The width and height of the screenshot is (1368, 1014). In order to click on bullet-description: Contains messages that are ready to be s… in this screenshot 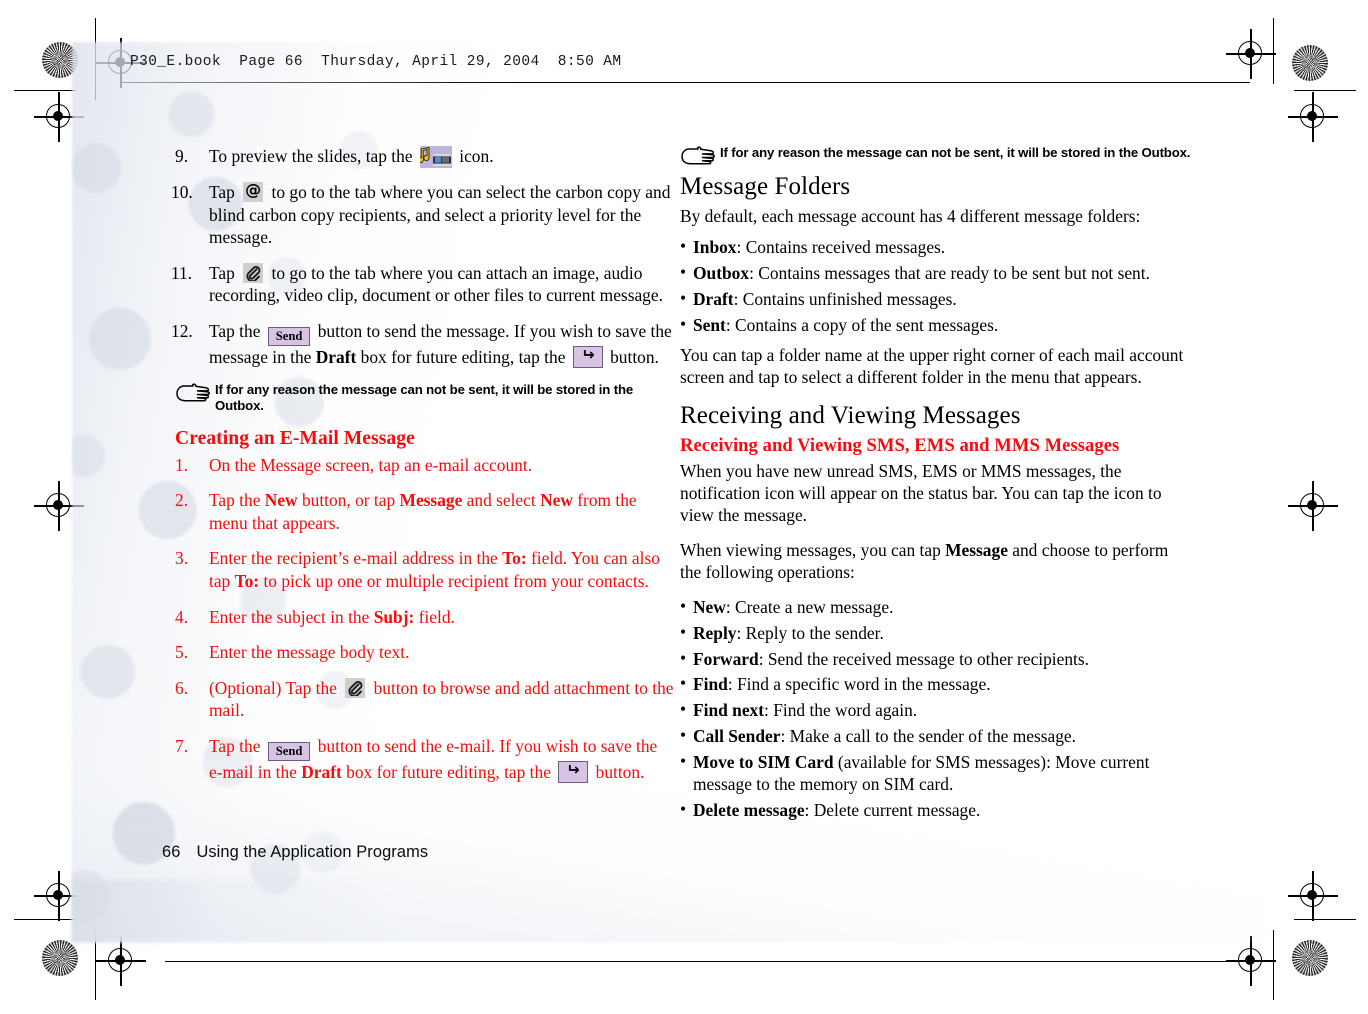, I will do `click(951, 272)`.